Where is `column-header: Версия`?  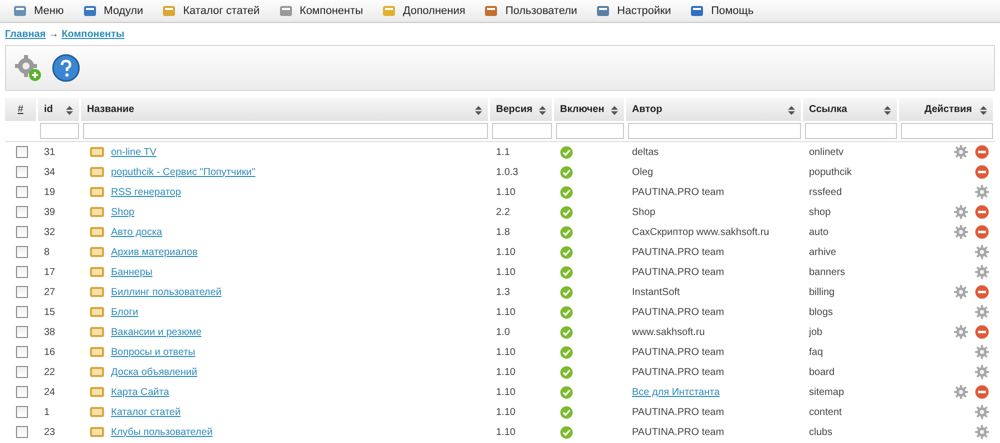 column-header: Версия is located at coordinates (522, 109).